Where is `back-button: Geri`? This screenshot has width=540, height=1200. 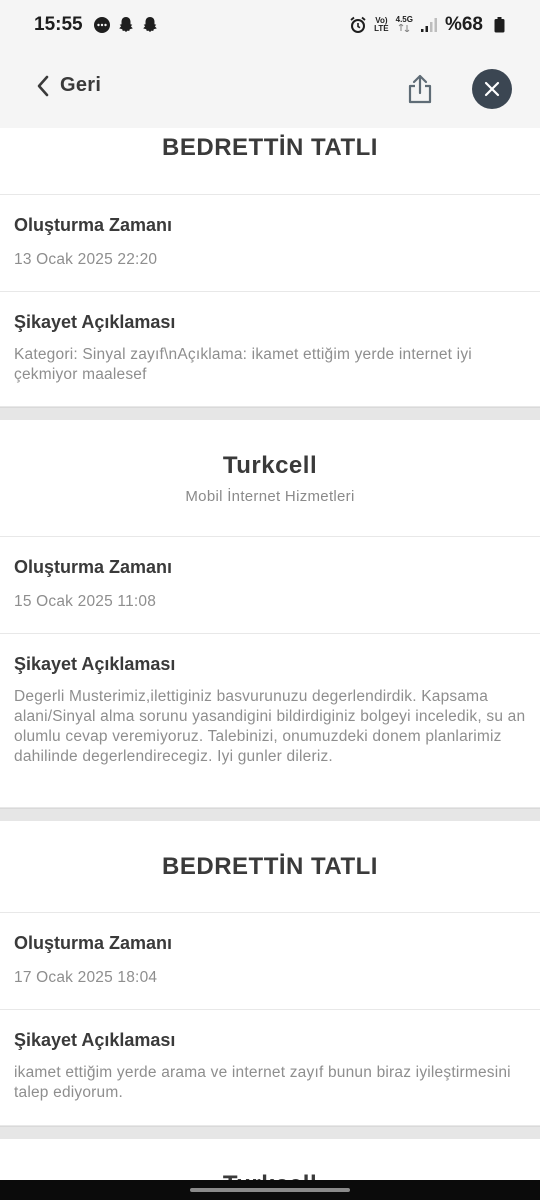 back-button: Geri is located at coordinates (68, 85).